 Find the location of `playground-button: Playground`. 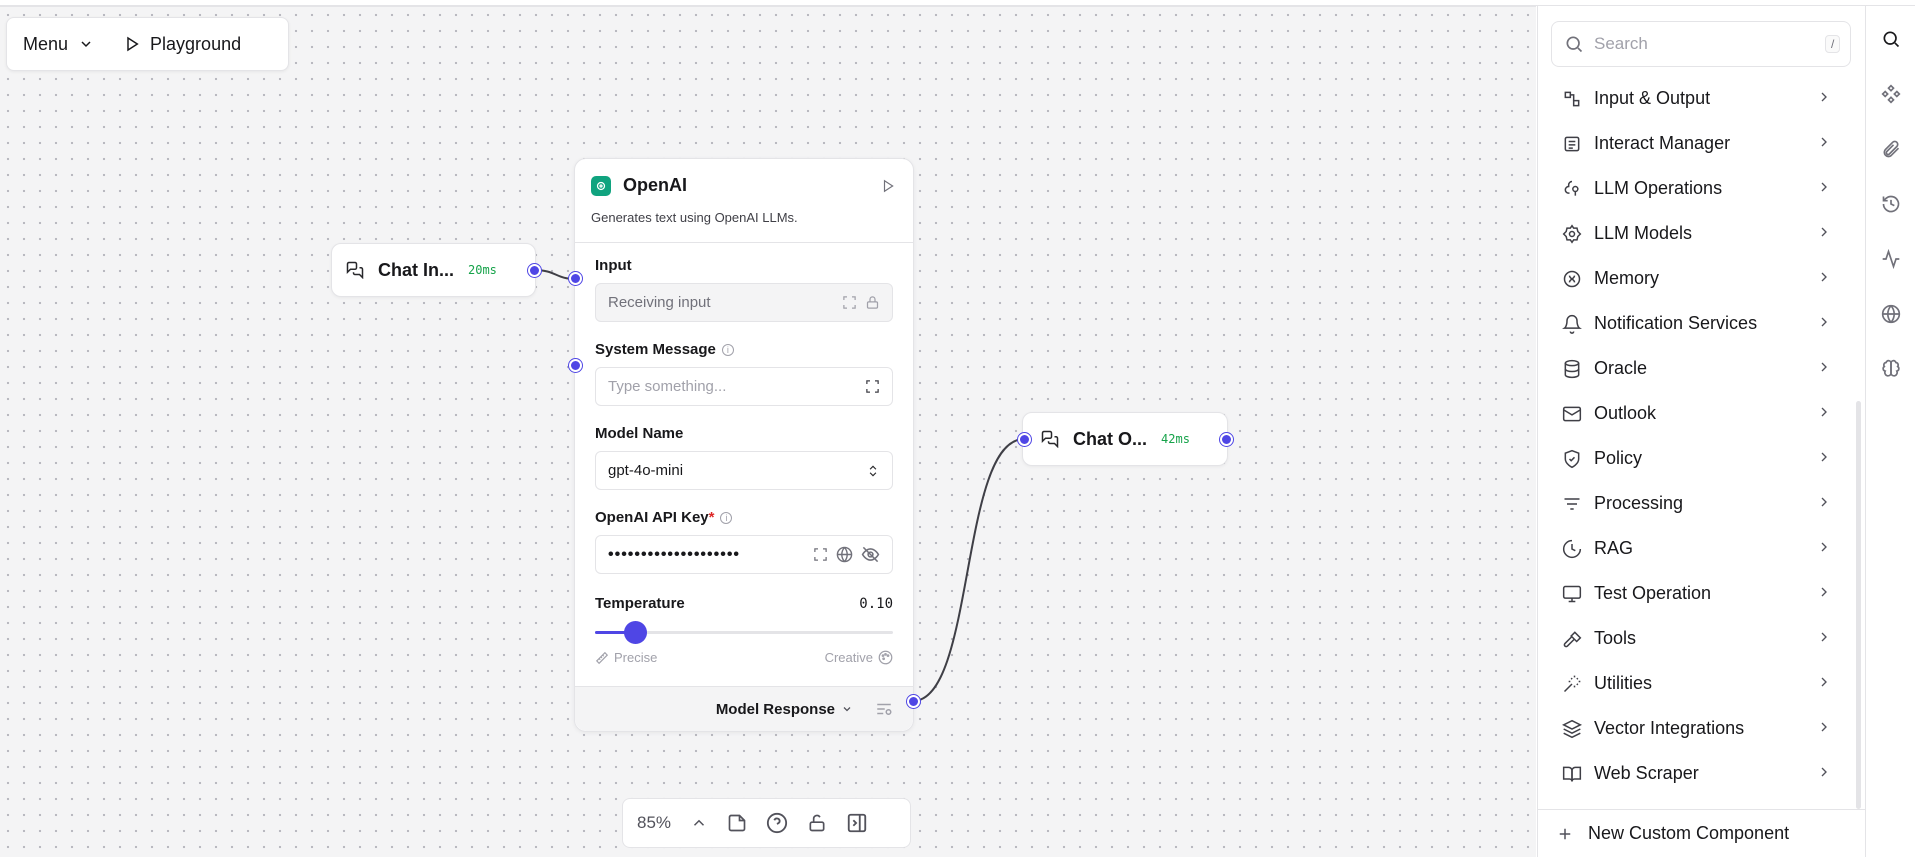

playground-button: Playground is located at coordinates (182, 44).